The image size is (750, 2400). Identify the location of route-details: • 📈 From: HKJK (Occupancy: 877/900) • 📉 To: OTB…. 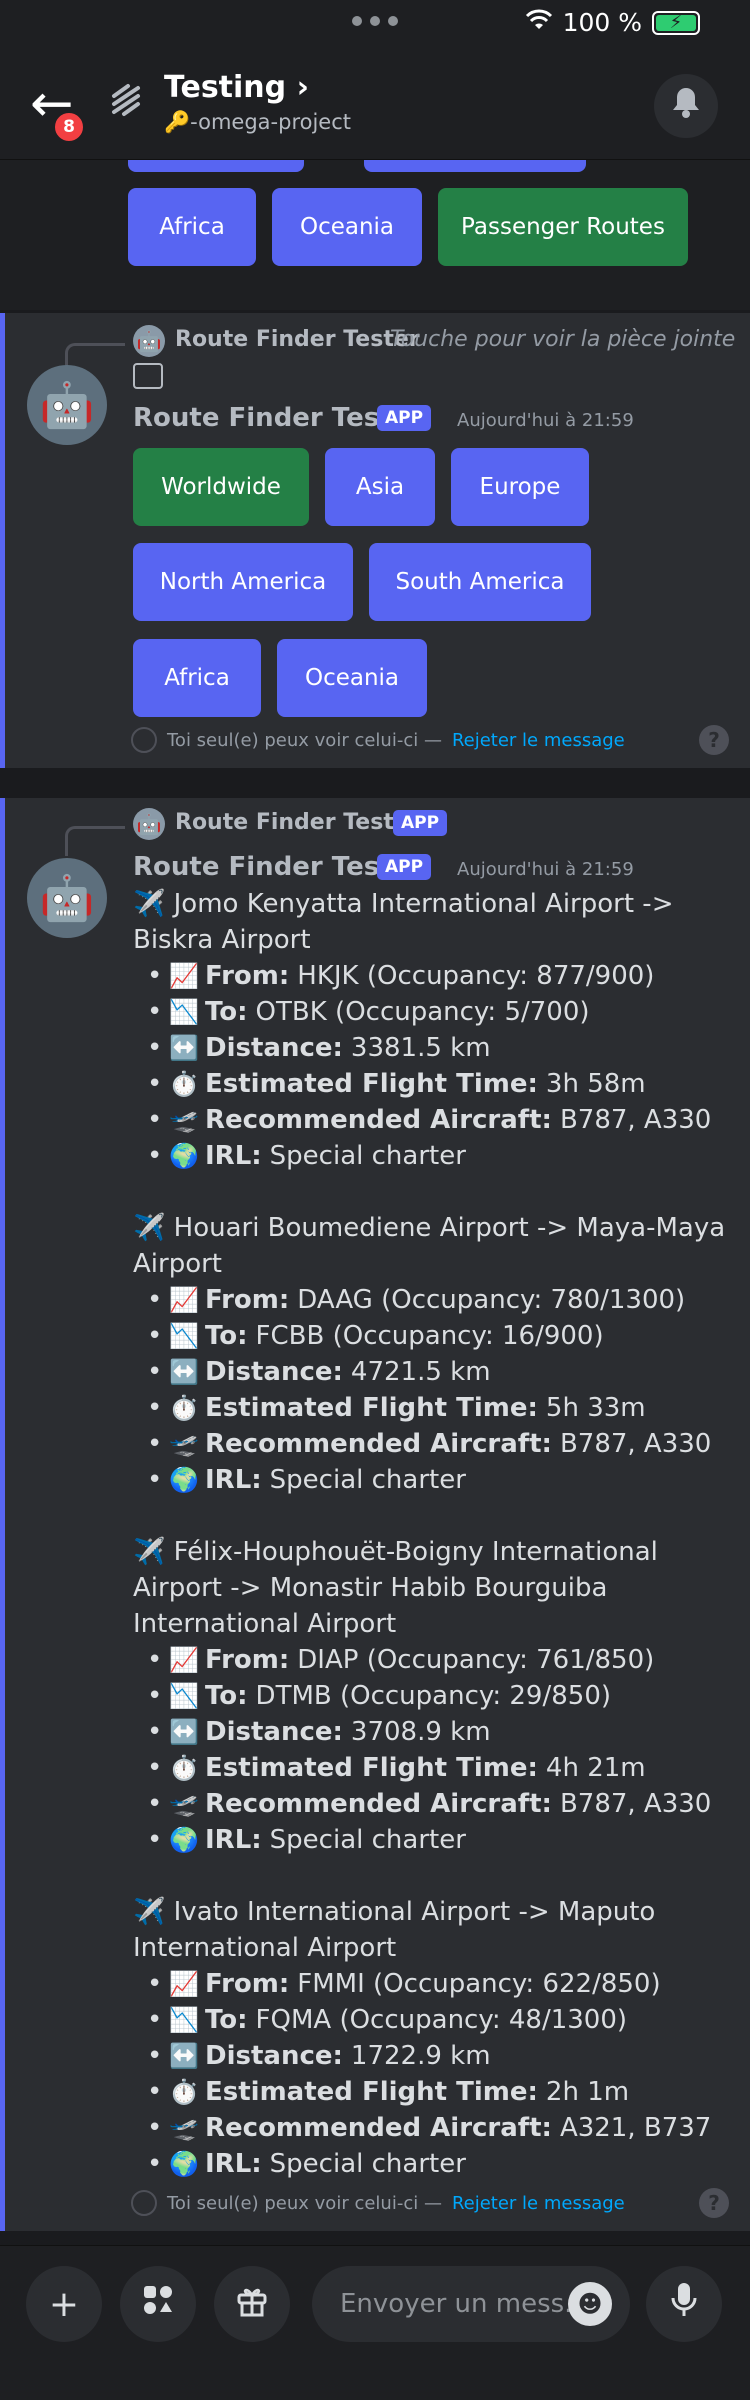
(433, 1066).